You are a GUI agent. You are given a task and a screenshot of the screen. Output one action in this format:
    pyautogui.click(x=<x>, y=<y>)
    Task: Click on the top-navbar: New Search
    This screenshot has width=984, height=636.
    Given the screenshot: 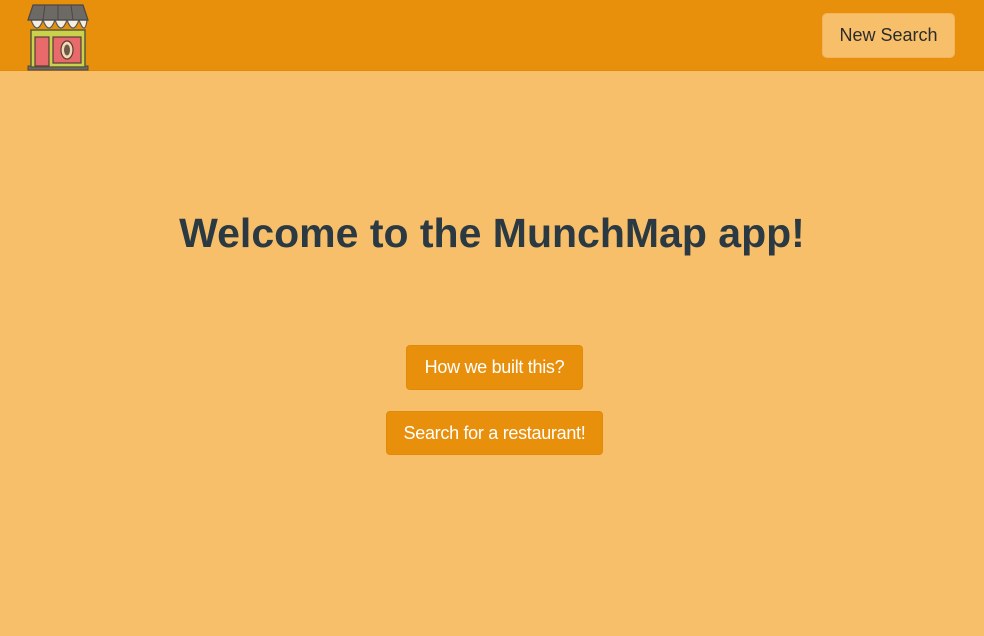 What is the action you would take?
    pyautogui.click(x=492, y=35)
    